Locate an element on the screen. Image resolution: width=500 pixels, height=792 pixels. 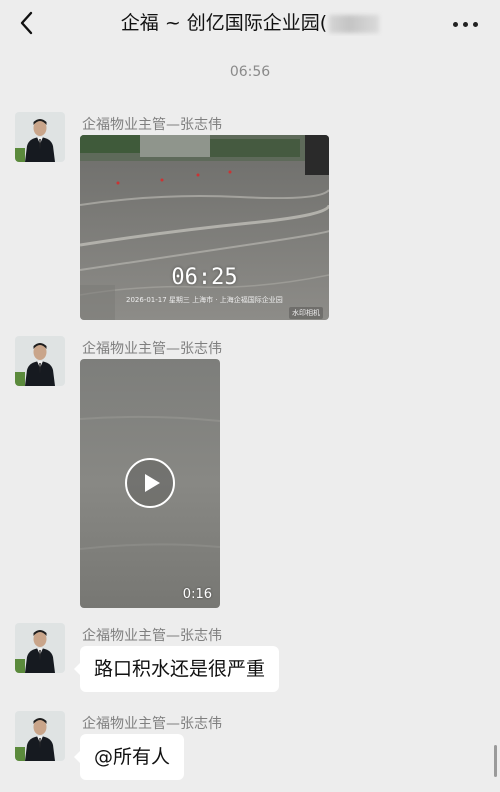
text-message: @所有人 is located at coordinates (129, 757).